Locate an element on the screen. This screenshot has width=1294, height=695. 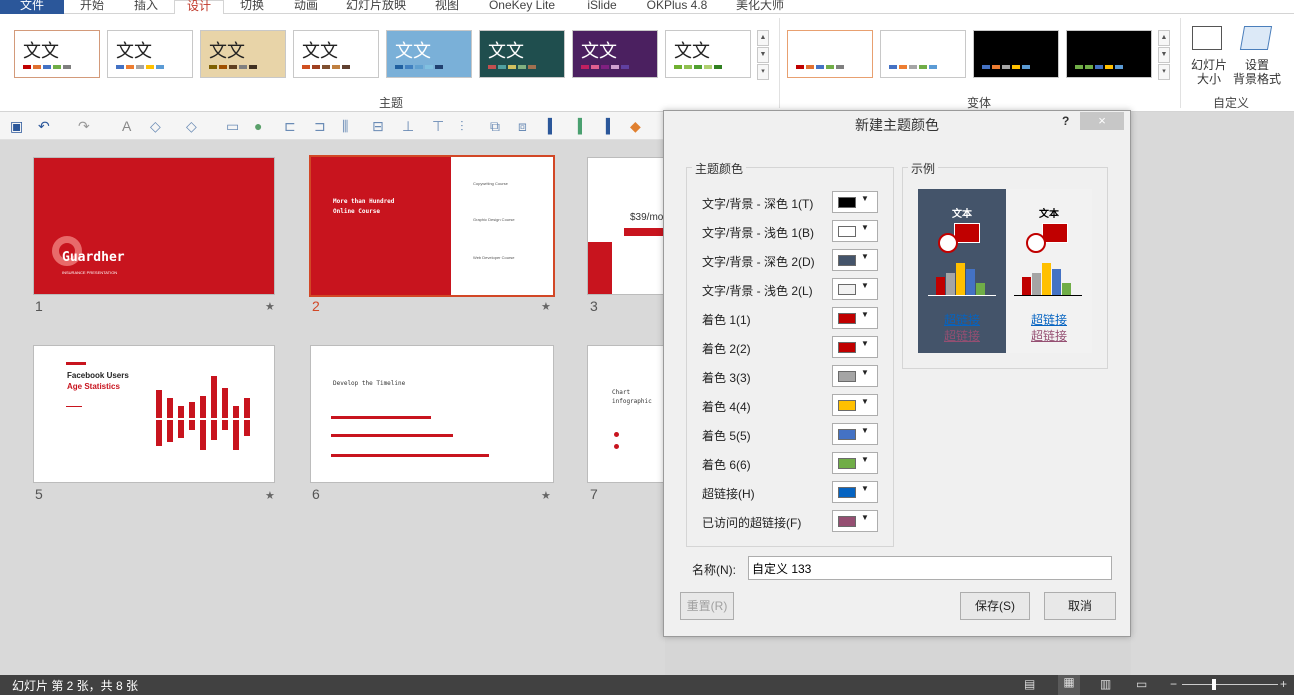
zoom-slider is located at coordinates (1230, 684).